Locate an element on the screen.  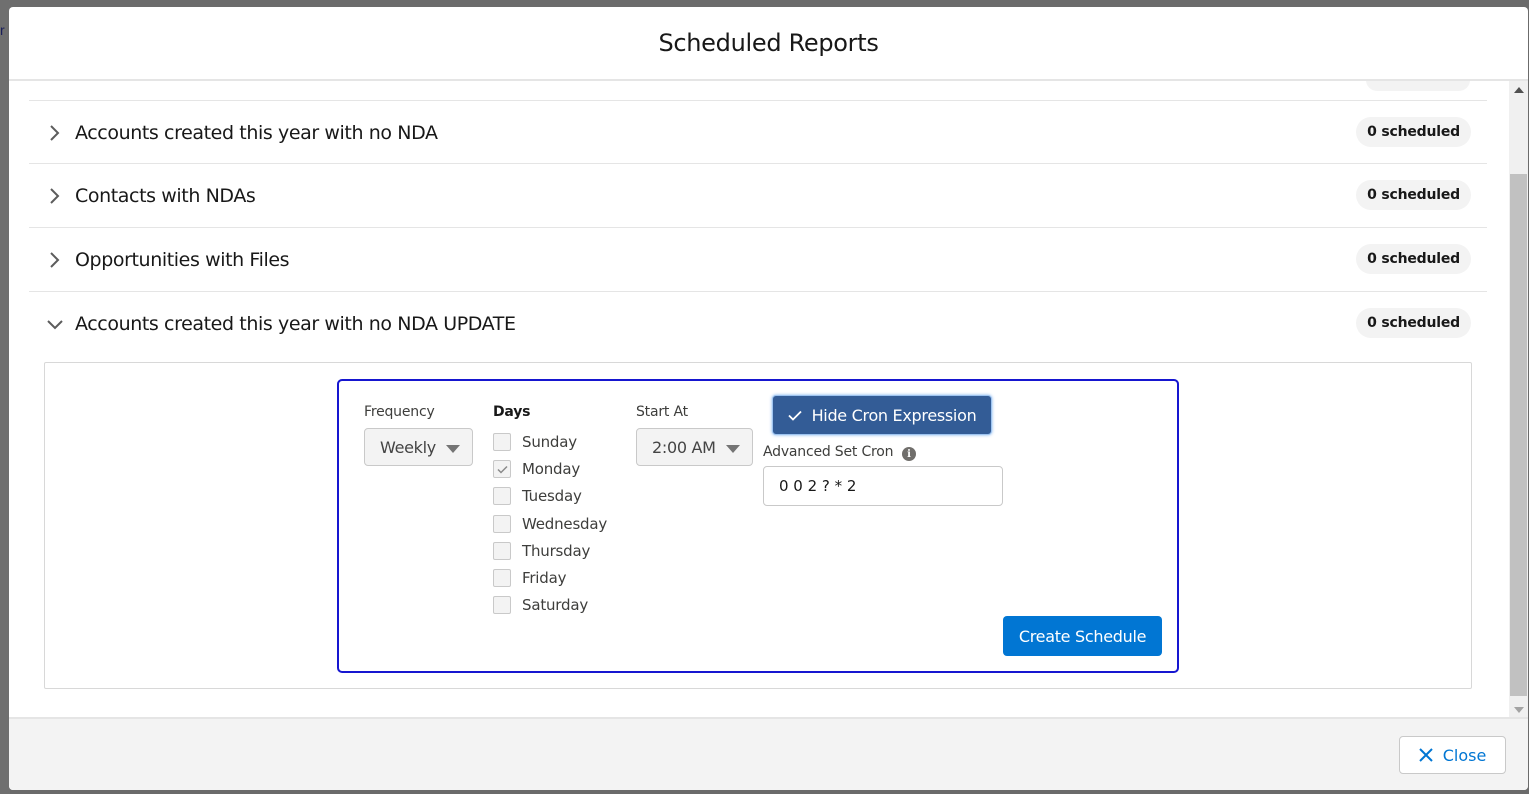
day-option-tuesday: Tuesday is located at coordinates (537, 496).